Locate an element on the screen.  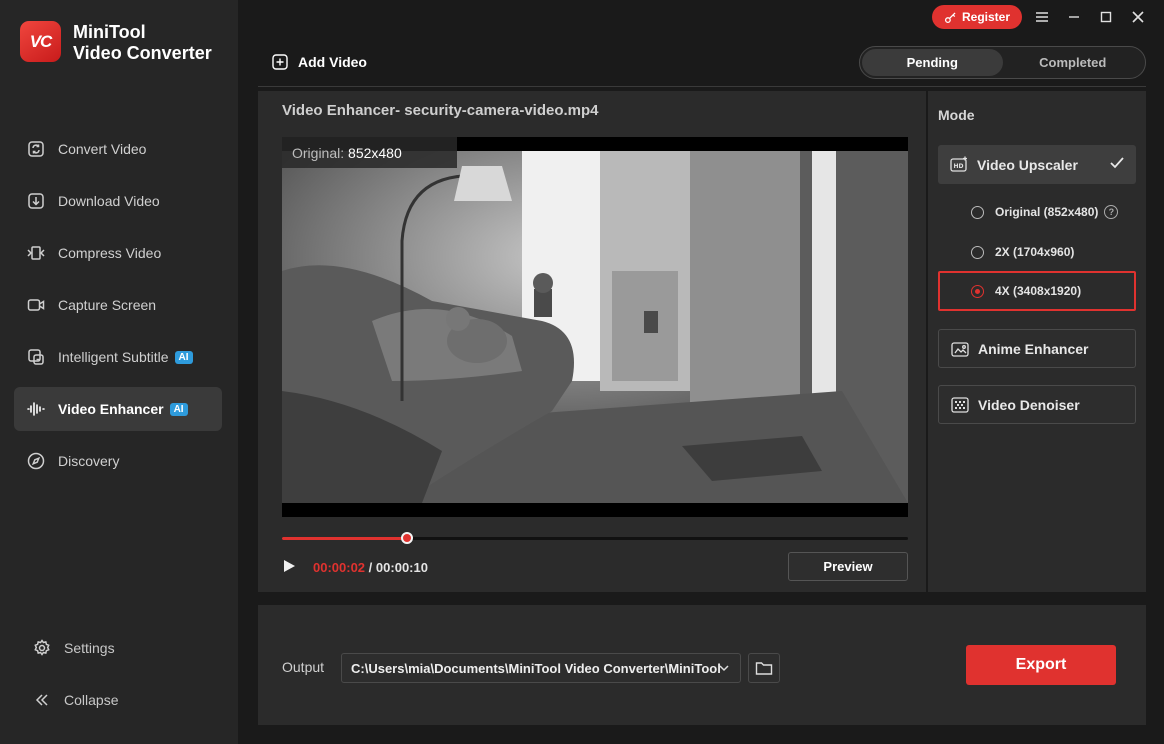
progress-fill is located at coordinates (345, 538).